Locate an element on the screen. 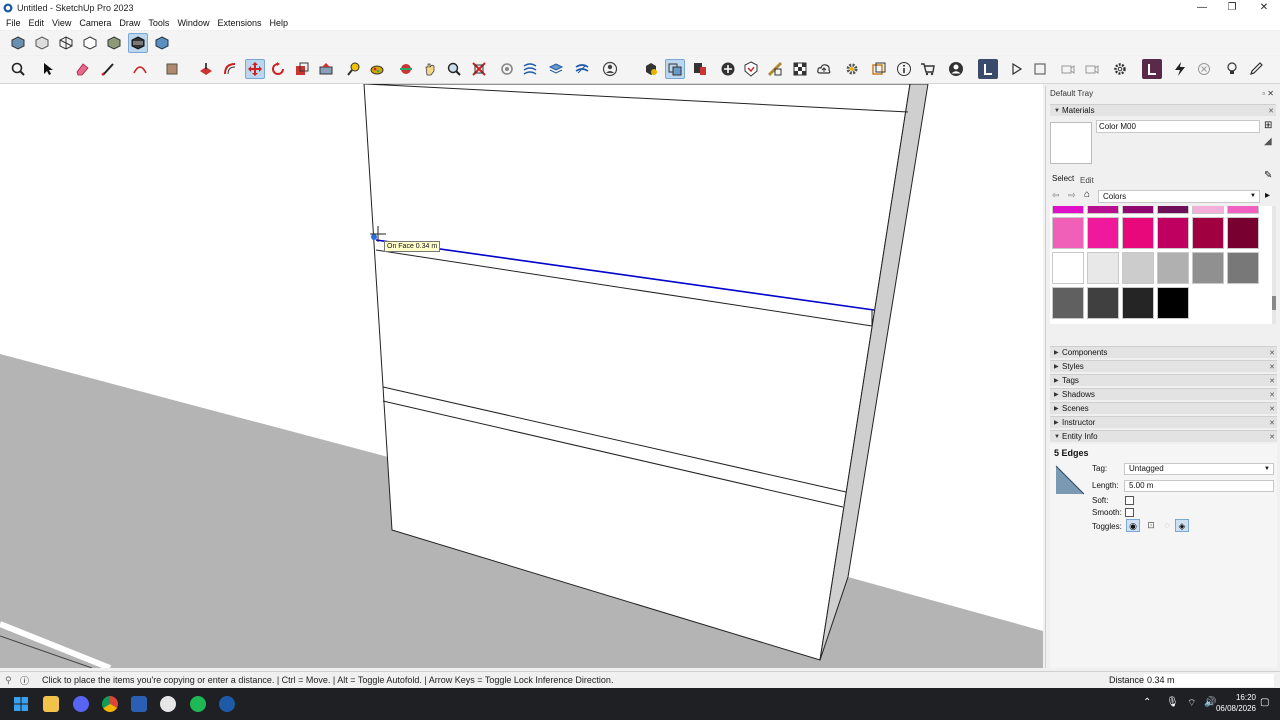  shadow-cast-icon: ◈ is located at coordinates (1182, 525).